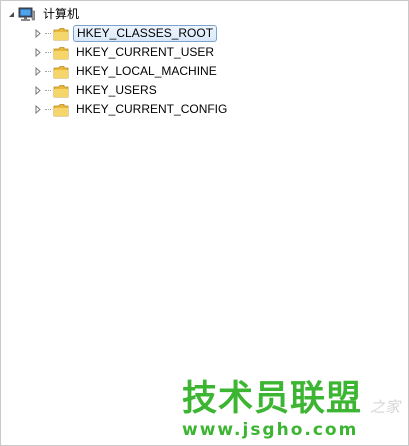 The width and height of the screenshot is (409, 446). I want to click on registry-tree: 计算机 HKEY_CLASSES_ROOT HKEY_CURRENT_USER, so click(118, 62).